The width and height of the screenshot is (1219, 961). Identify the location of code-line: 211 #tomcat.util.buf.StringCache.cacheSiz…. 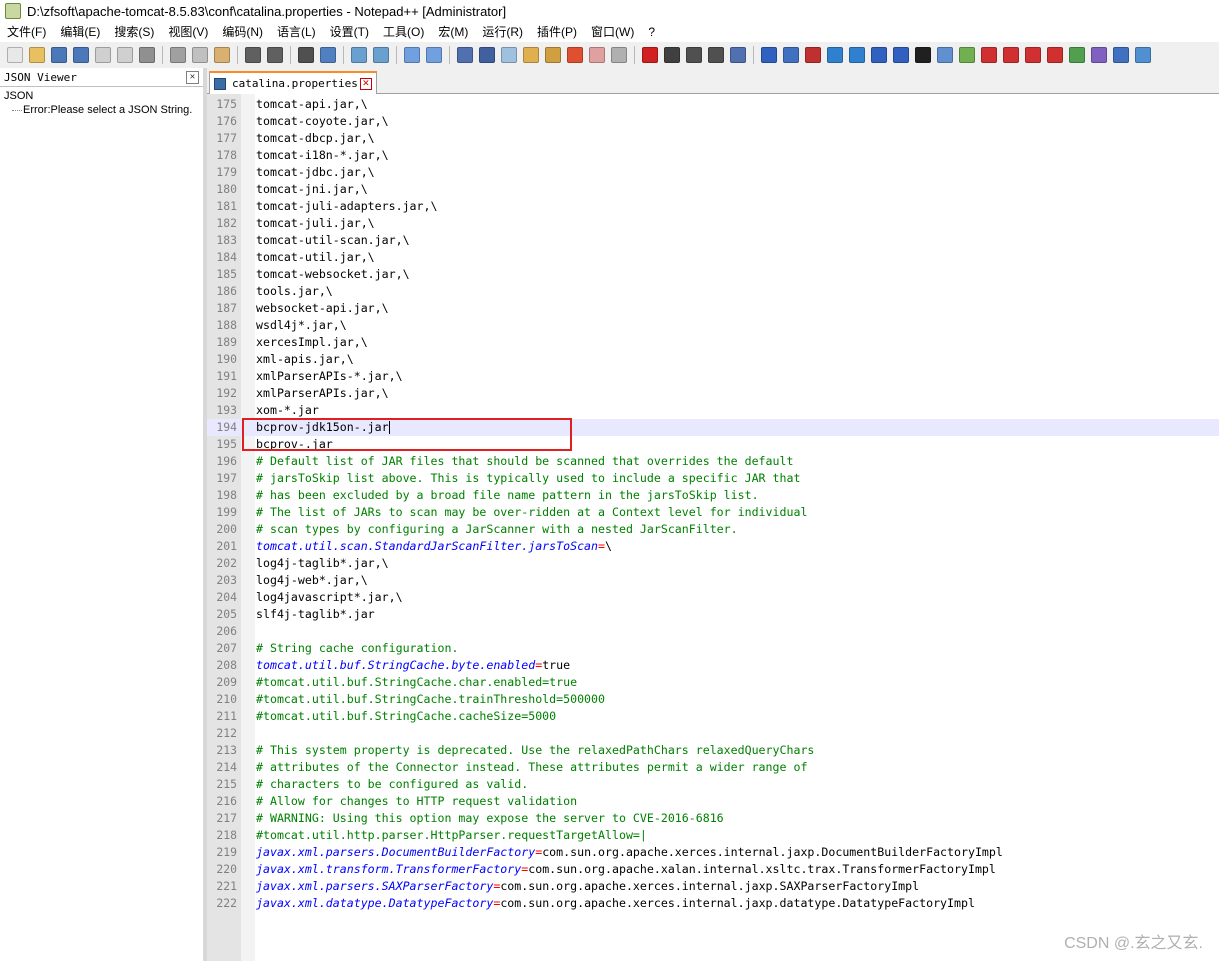
(713, 716).